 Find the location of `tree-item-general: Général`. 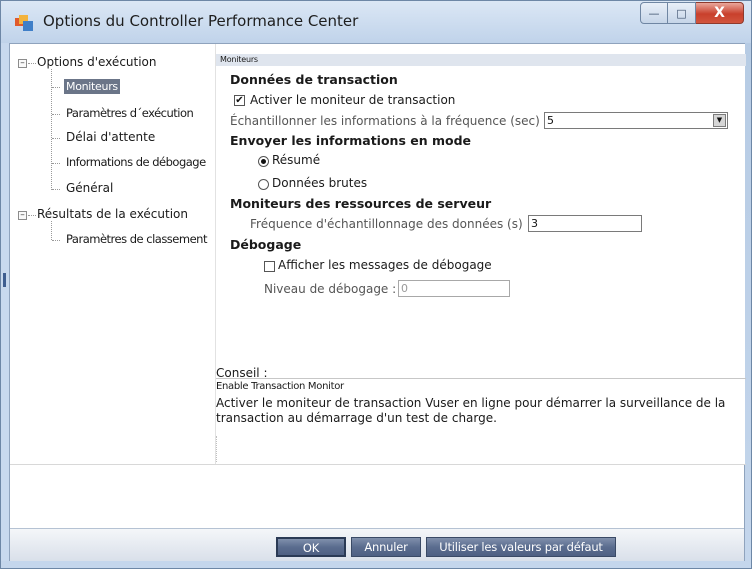

tree-item-general: Général is located at coordinates (89, 188).